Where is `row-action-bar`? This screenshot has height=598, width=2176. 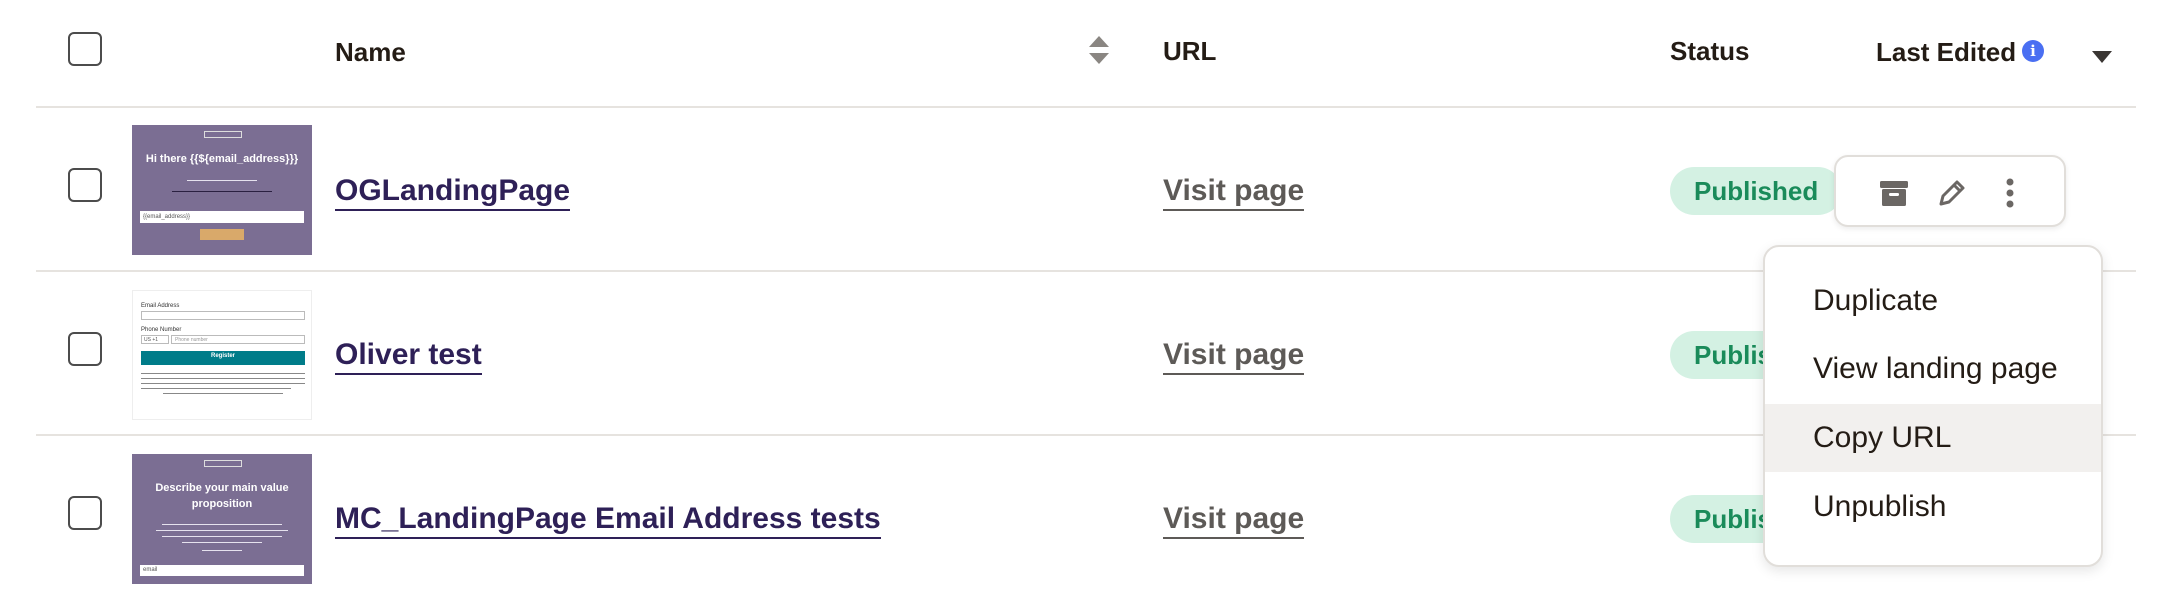 row-action-bar is located at coordinates (1950, 191).